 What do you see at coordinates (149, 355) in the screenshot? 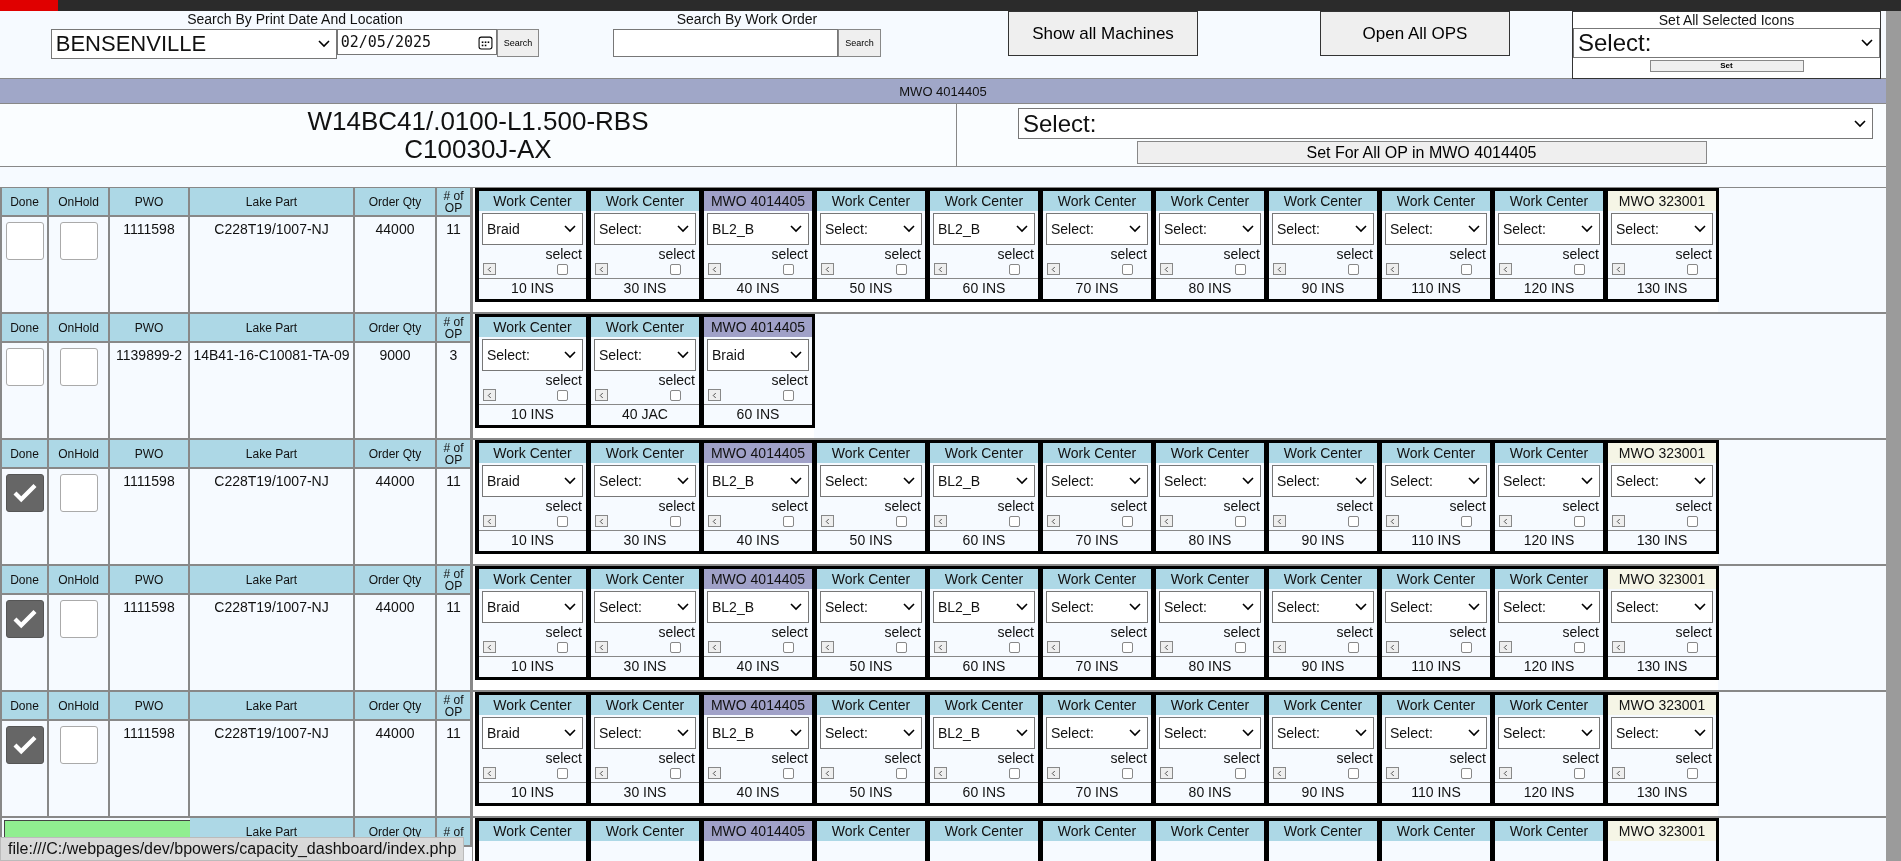
I see `table-cell: 1139899-2` at bounding box center [149, 355].